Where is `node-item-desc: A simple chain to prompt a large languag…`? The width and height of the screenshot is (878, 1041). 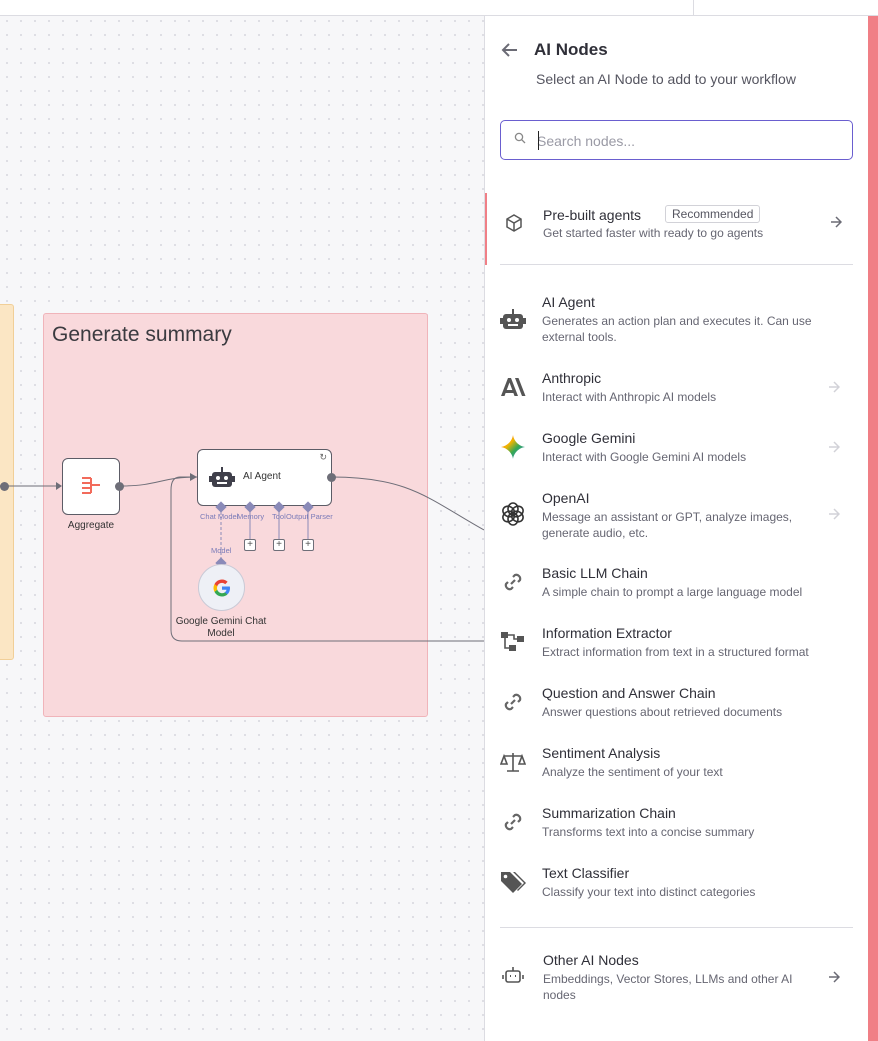 node-item-desc: A simple chain to prompt a large languag… is located at coordinates (672, 592).